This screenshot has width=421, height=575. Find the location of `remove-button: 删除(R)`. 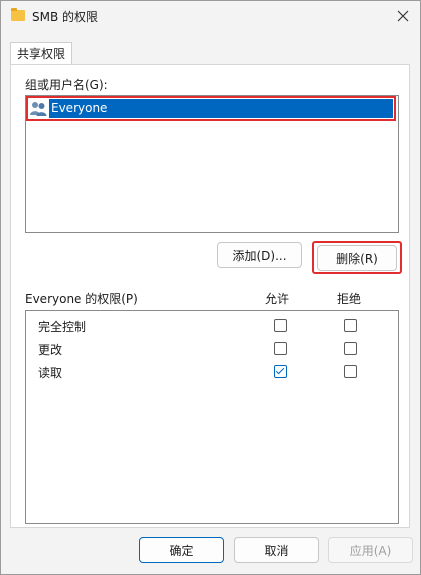

remove-button: 删除(R) is located at coordinates (357, 258).